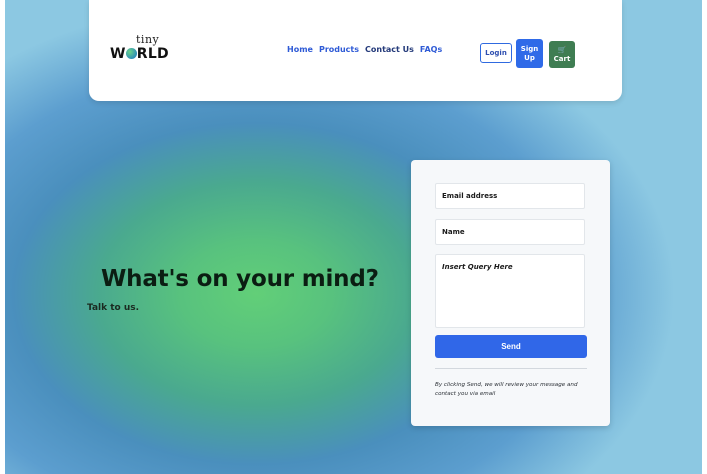 The image size is (707, 474). I want to click on globe-icon, so click(131, 53).